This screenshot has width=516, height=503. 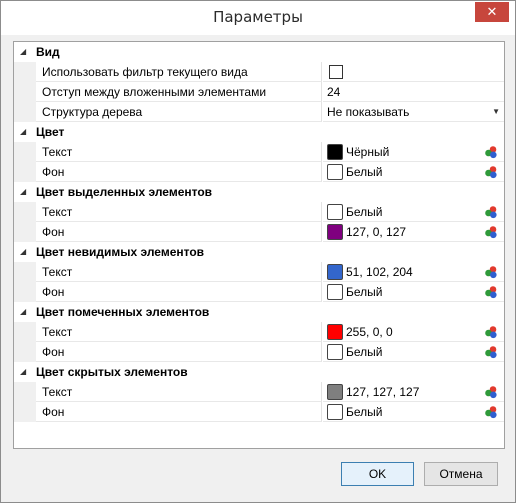 I want to click on cancel-button: Отмена, so click(x=461, y=474).